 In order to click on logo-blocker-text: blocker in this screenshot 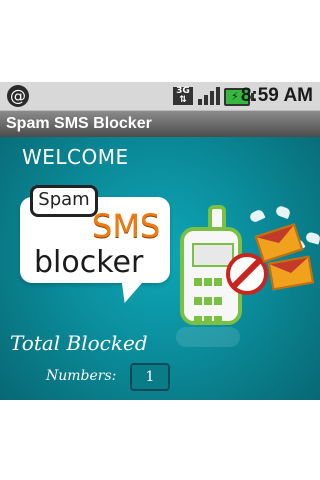, I will do `click(89, 262)`.